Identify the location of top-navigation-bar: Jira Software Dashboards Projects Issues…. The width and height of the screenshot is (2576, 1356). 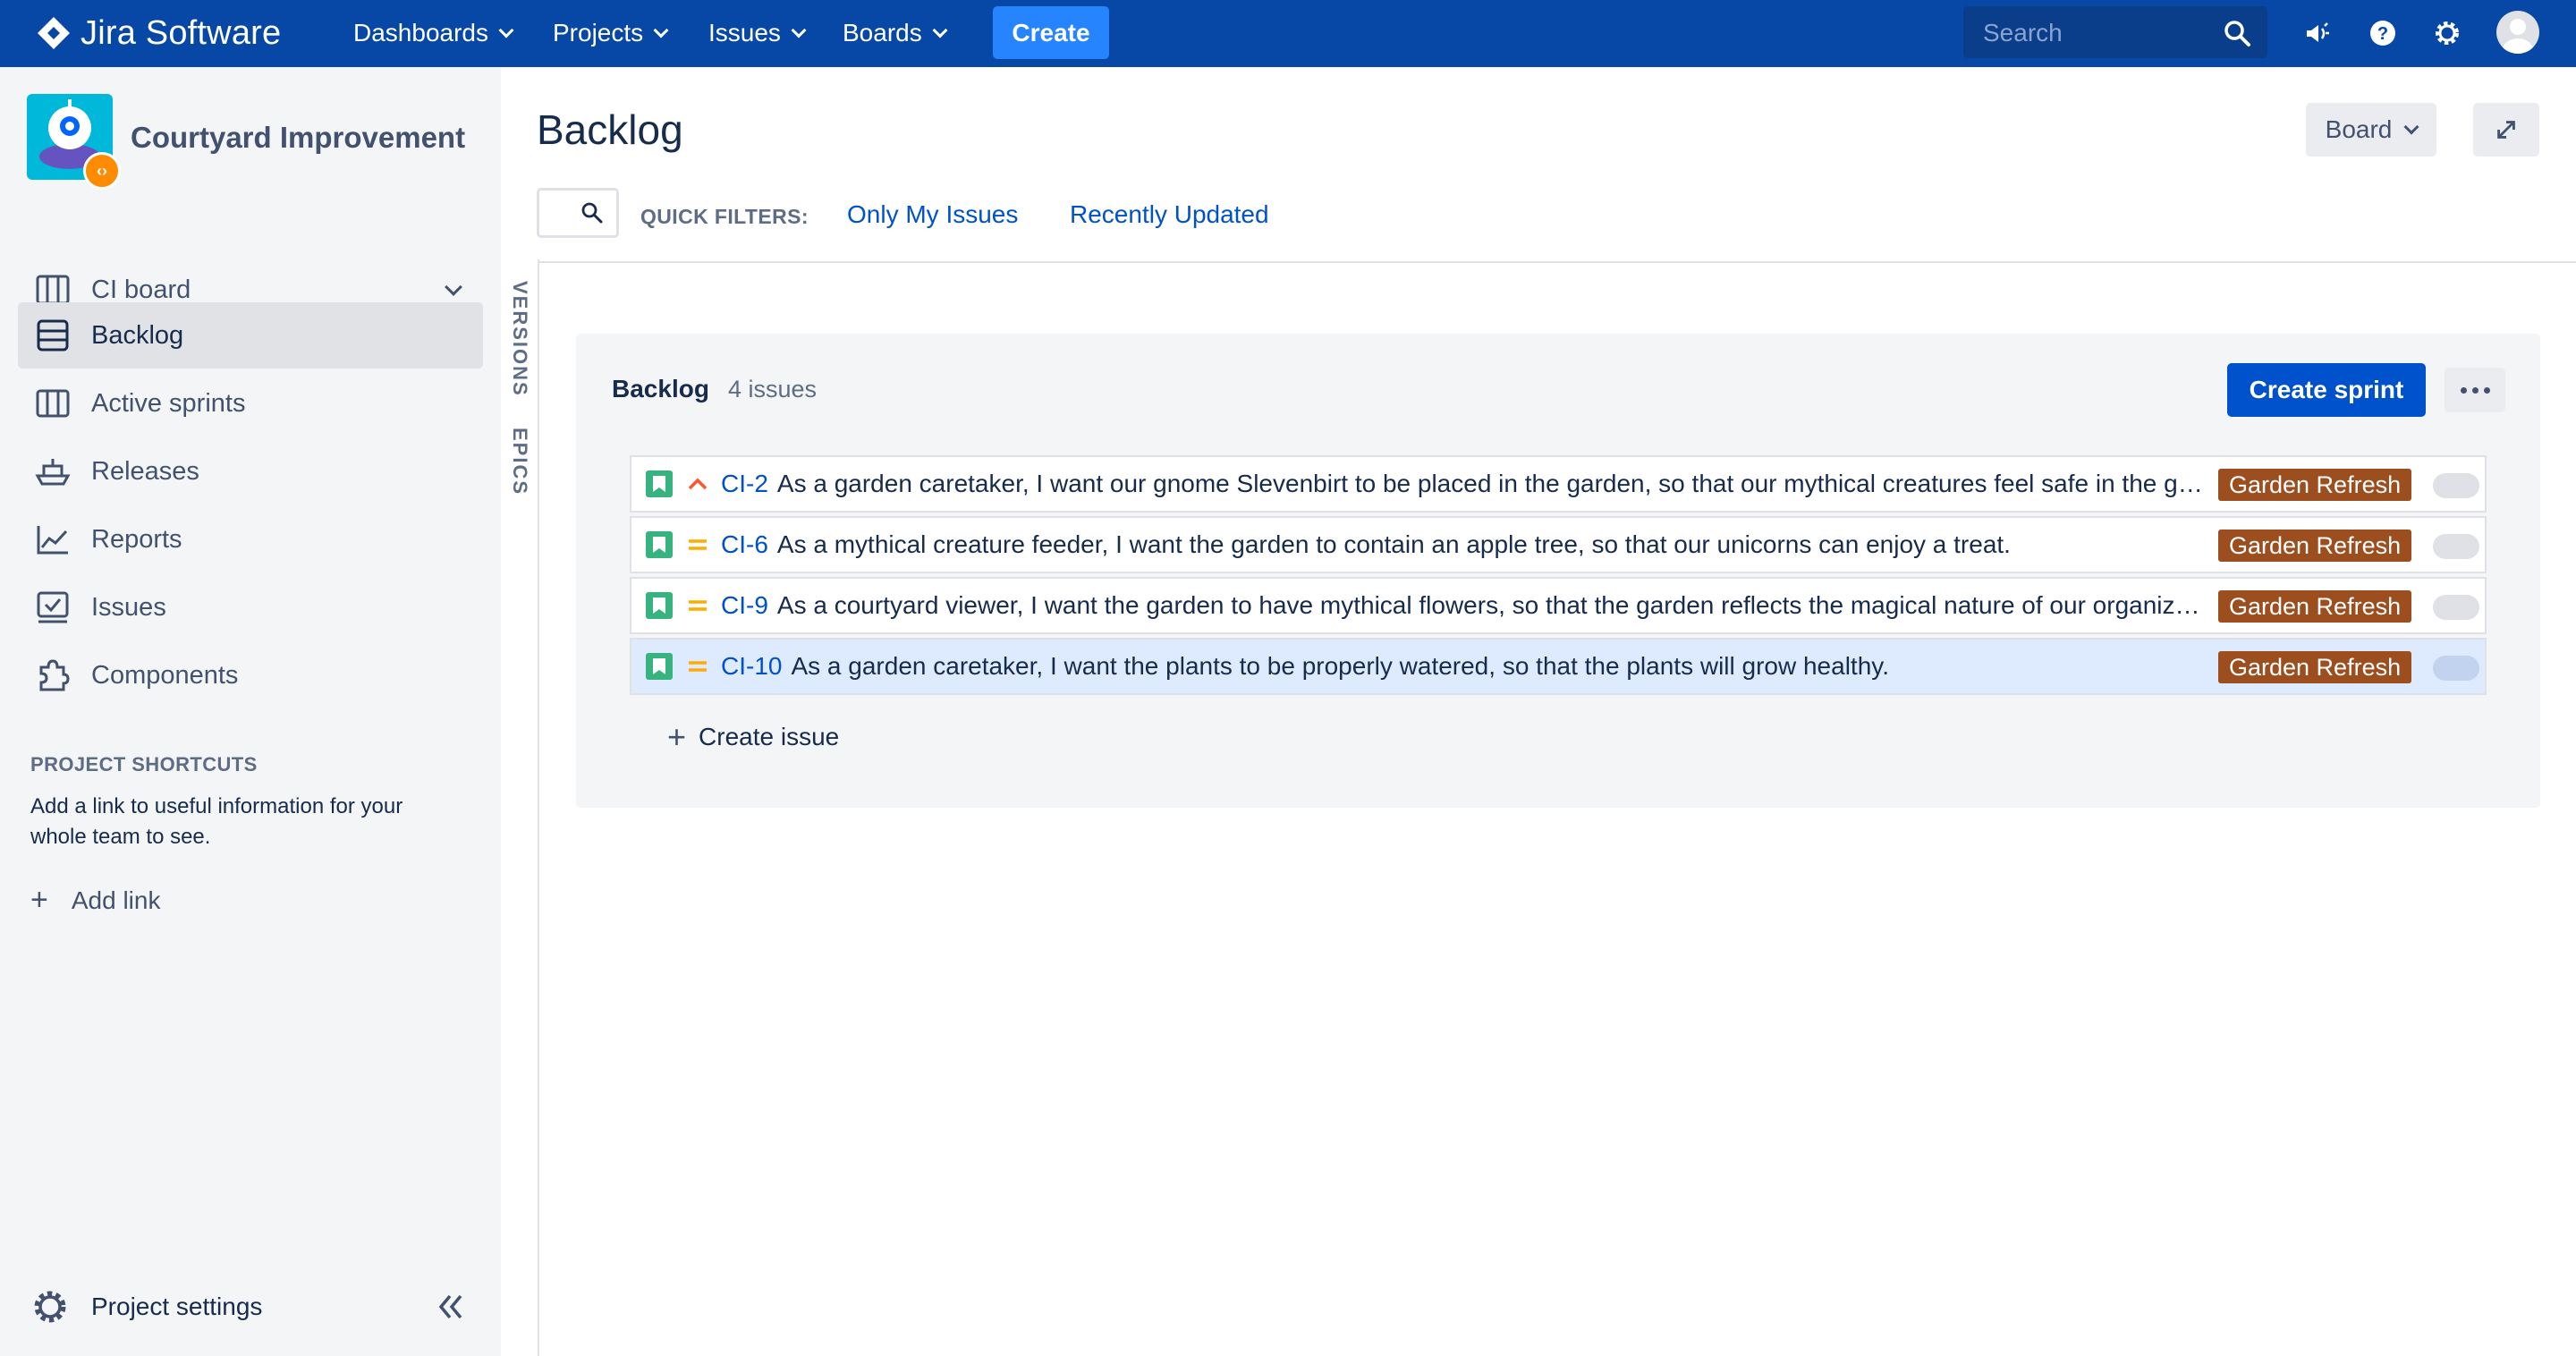
(1288, 33).